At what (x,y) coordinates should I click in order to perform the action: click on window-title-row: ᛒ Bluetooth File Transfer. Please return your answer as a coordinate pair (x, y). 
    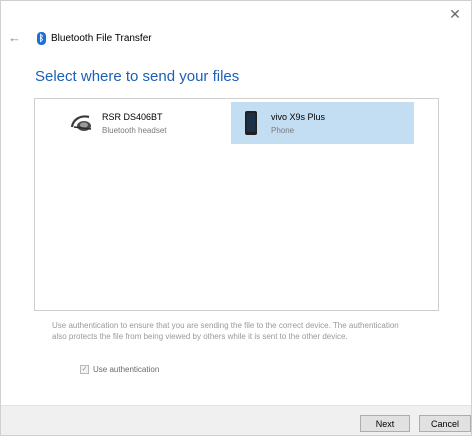
    Looking at the image, I should click on (94, 38).